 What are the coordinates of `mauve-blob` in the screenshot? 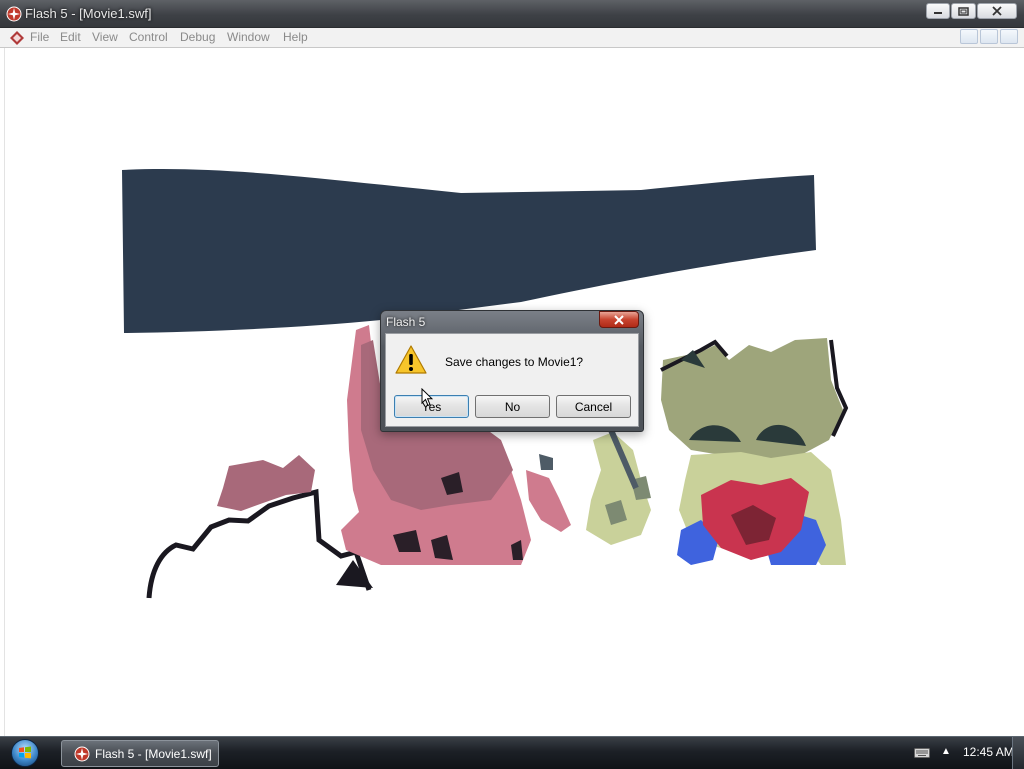 It's located at (266, 483).